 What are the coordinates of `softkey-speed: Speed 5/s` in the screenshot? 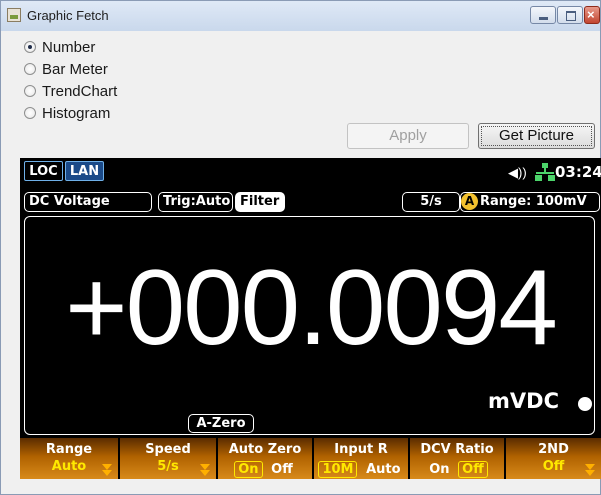 It's located at (169, 458).